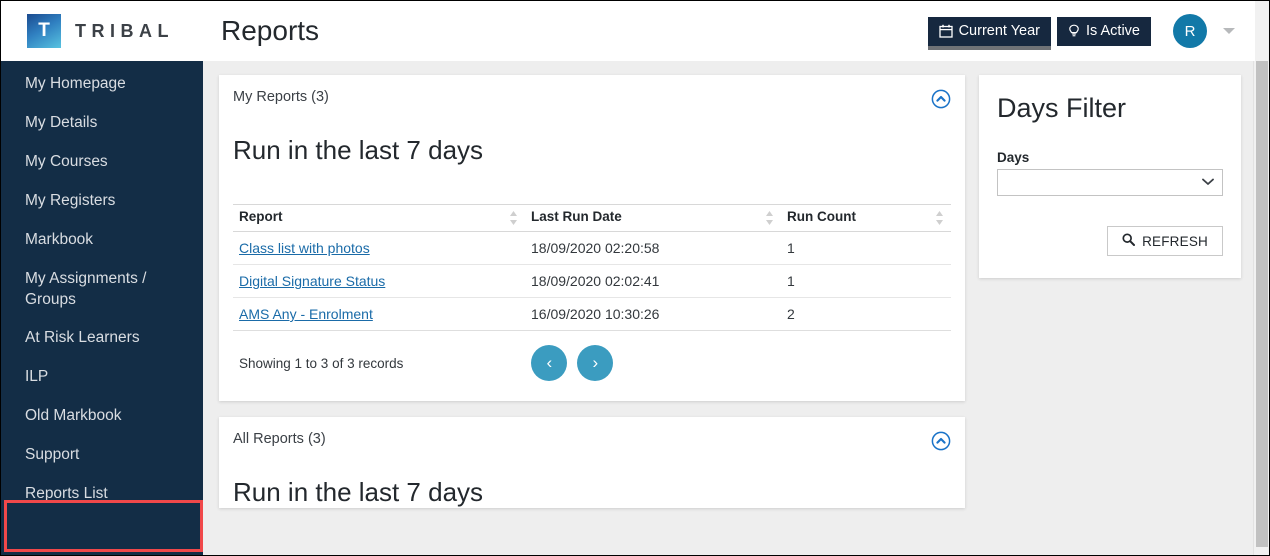 This screenshot has width=1270, height=556. Describe the element at coordinates (1013, 157) in the screenshot. I see `days-field-label: Days` at that location.